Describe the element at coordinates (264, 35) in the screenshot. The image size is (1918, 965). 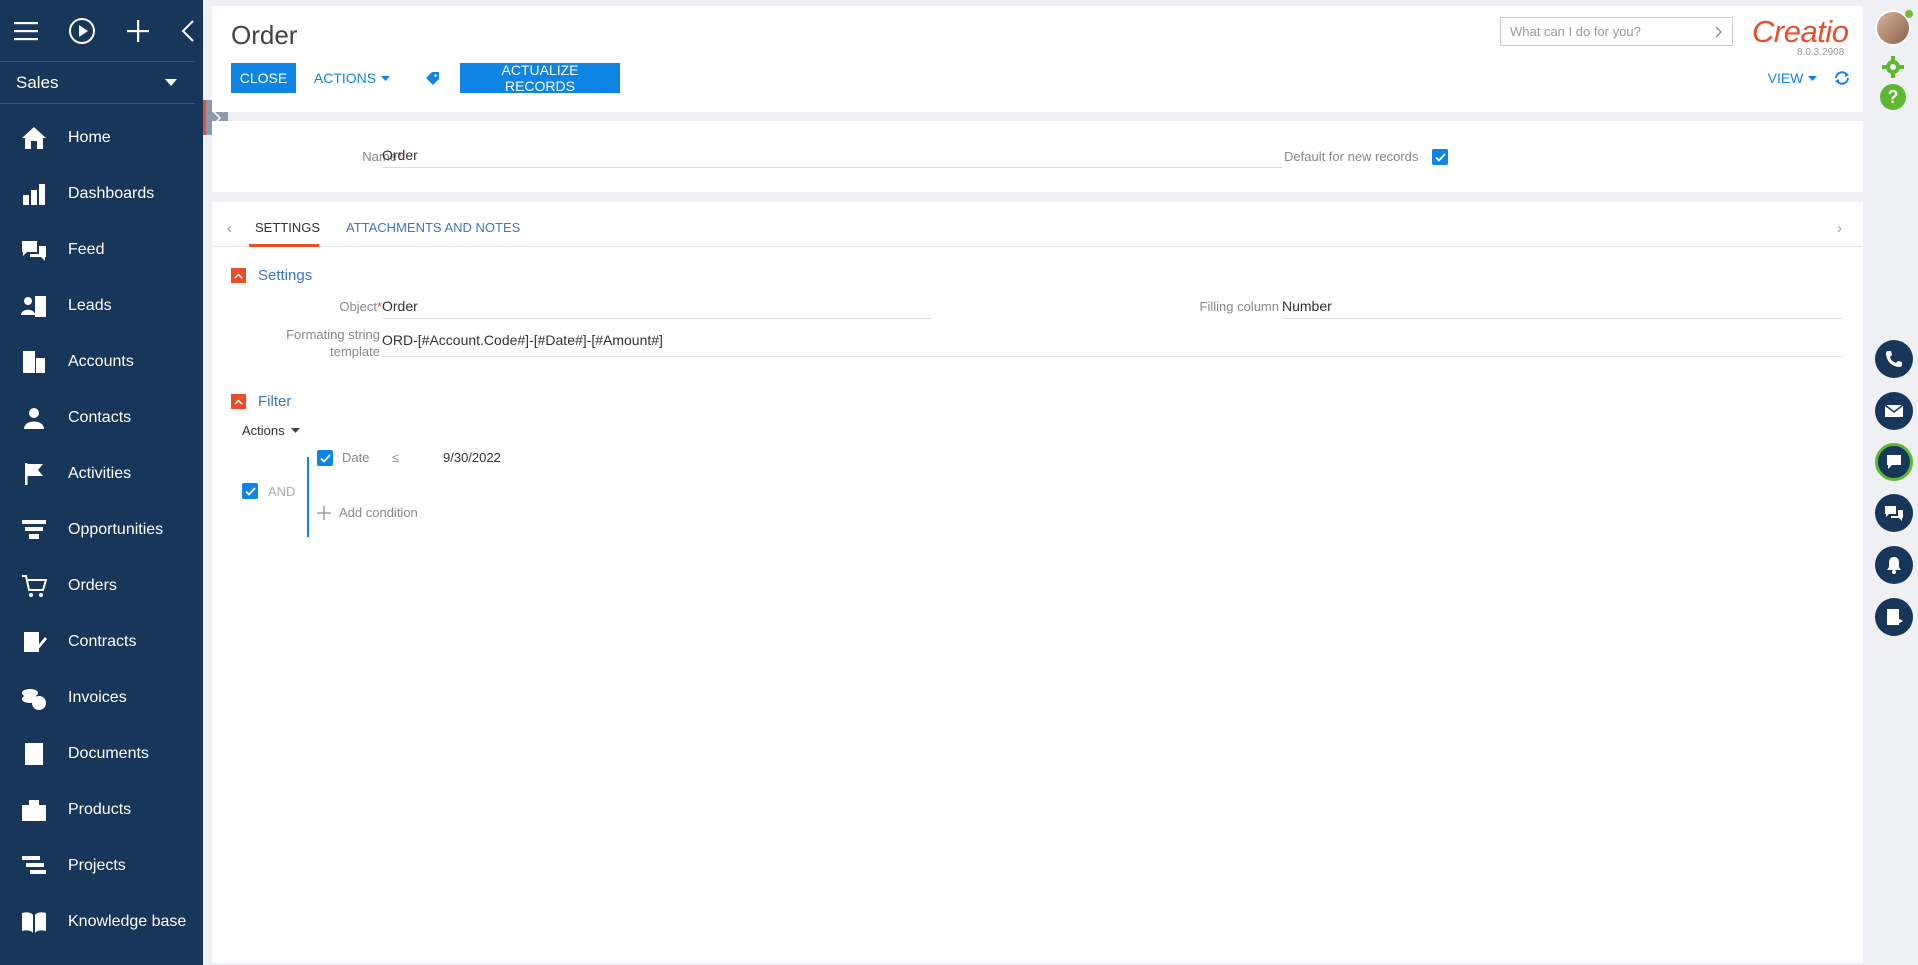
I see `page-title: Order` at that location.